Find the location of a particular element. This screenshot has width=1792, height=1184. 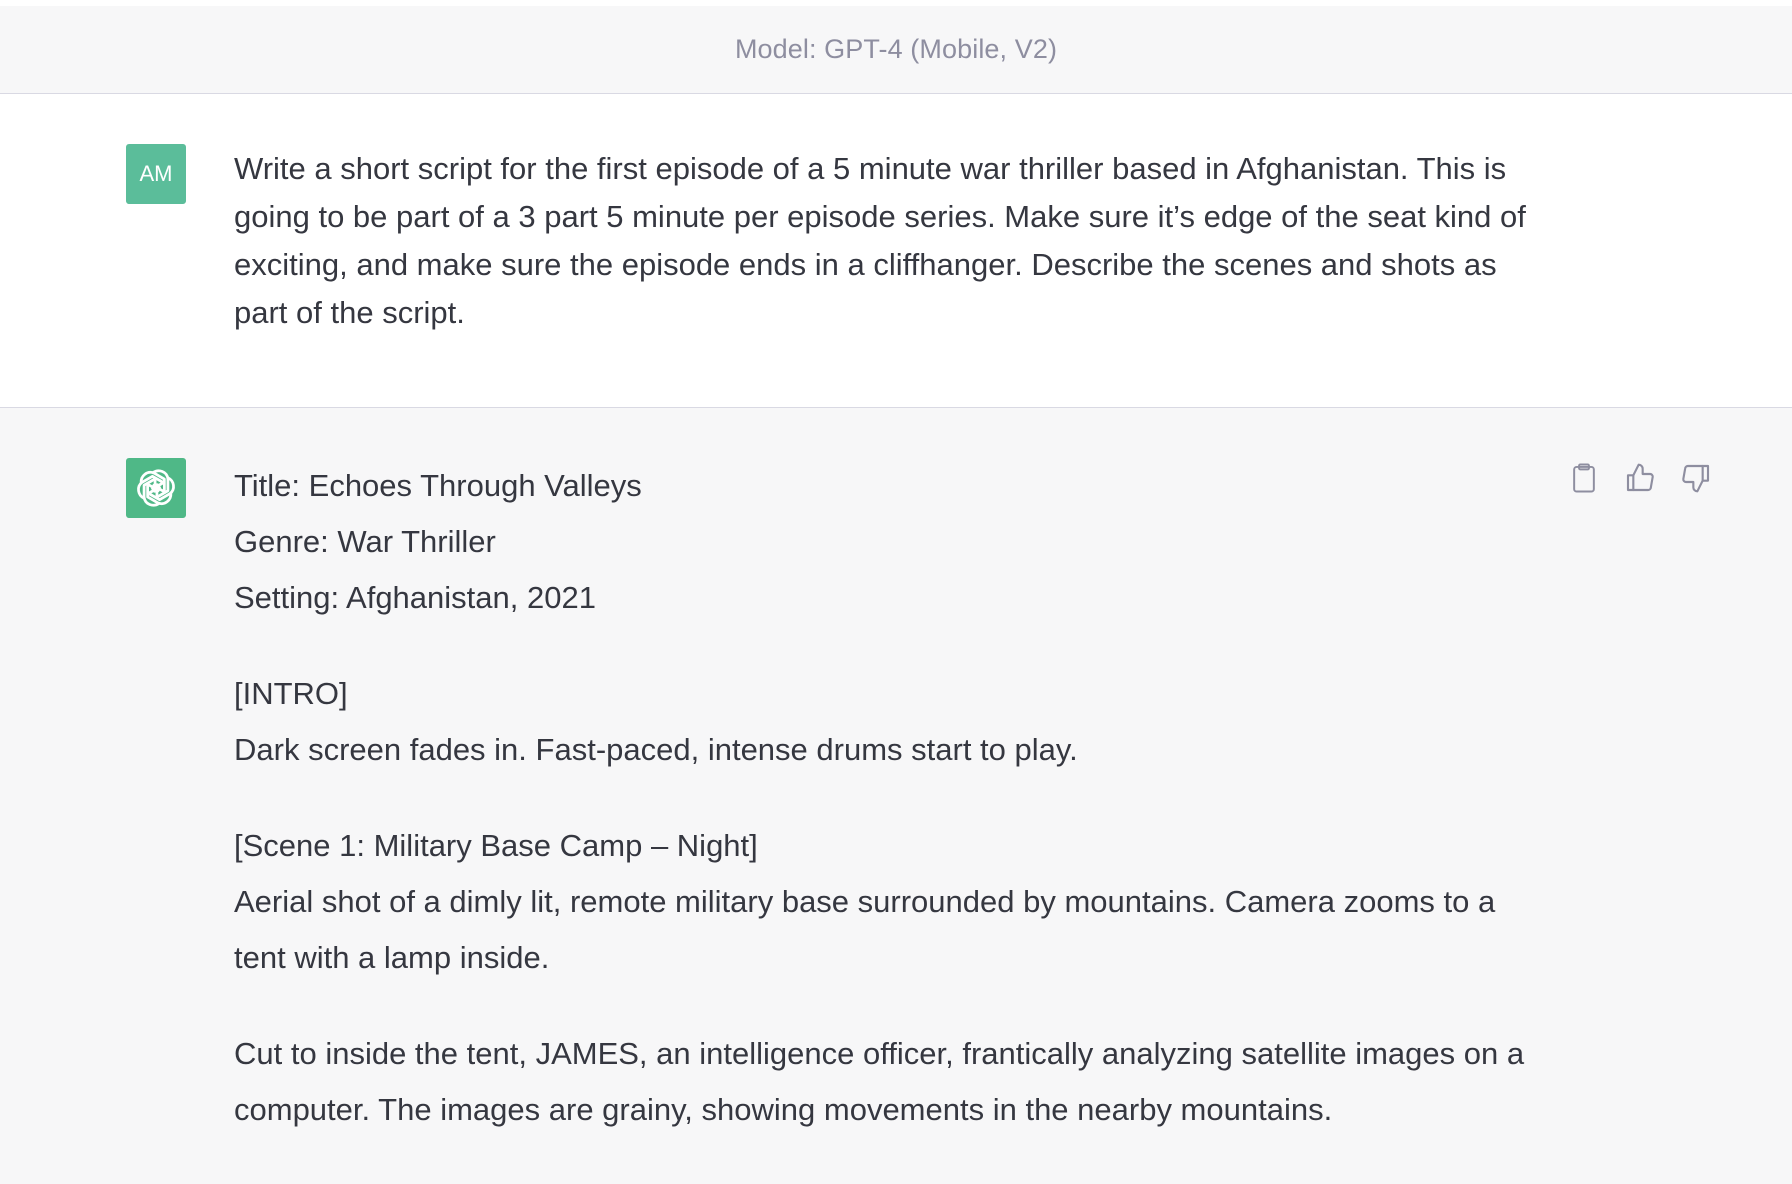

user-avatar: AM is located at coordinates (156, 174).